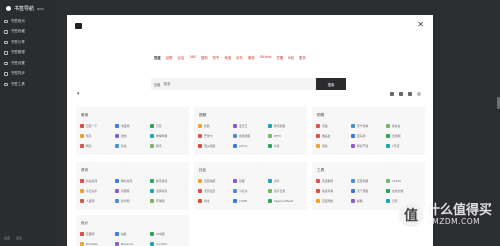 This screenshot has height=246, width=500. Describe the element at coordinates (28, 63) in the screenshot. I see `sidebar-item: 书签设置` at that location.